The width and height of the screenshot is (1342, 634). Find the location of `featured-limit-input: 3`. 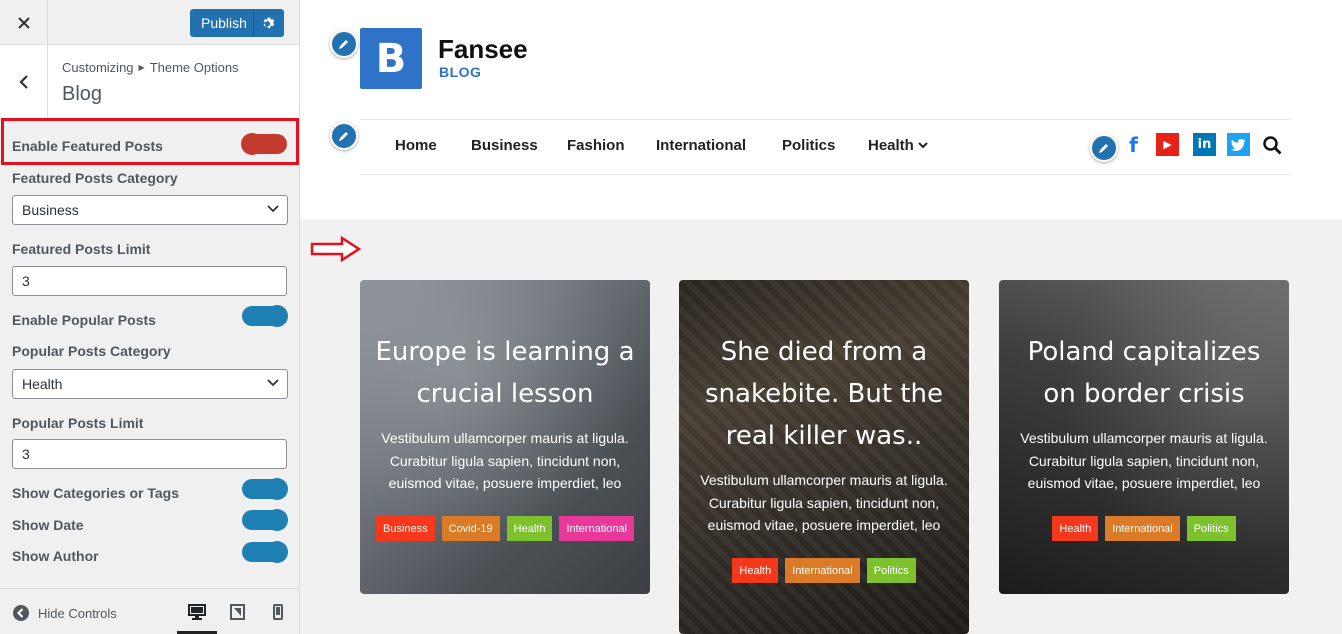

featured-limit-input: 3 is located at coordinates (149, 281).